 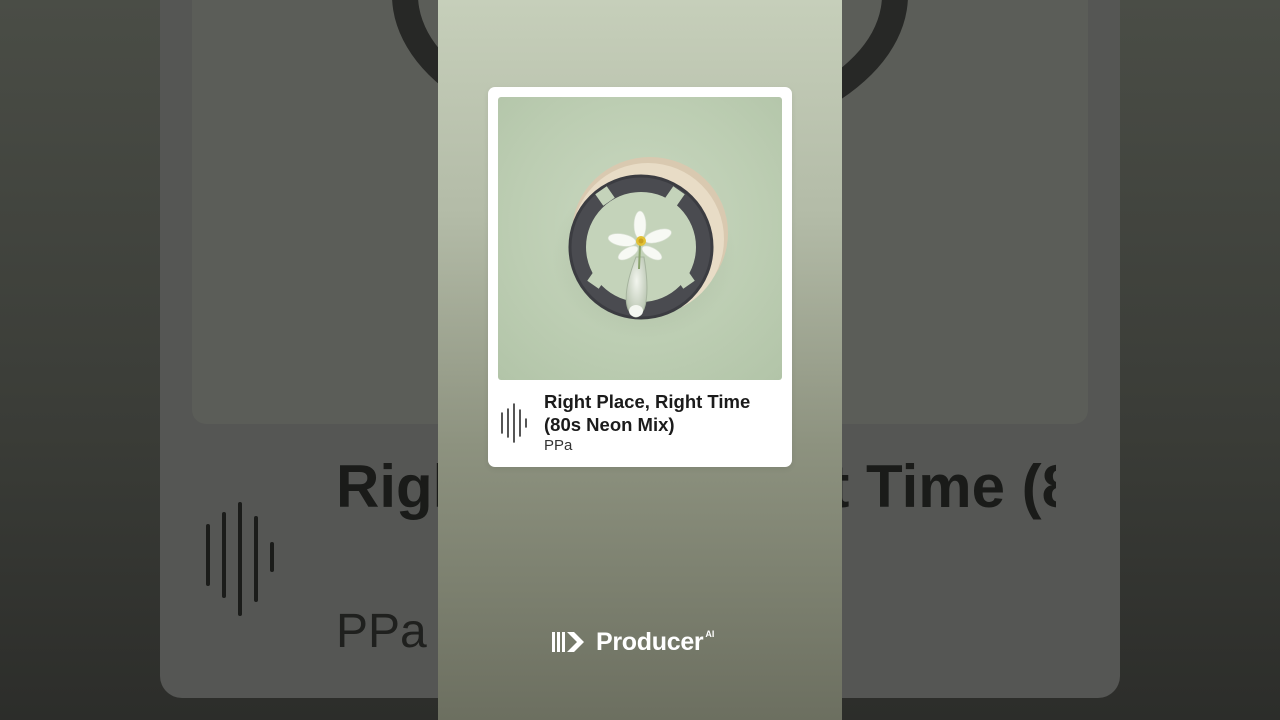 I want to click on album-art-image, so click(x=644, y=248).